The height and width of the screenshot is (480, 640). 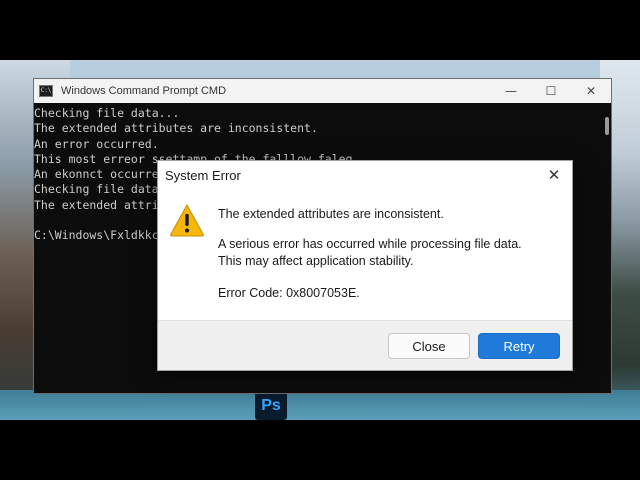 What do you see at coordinates (591, 91) in the screenshot?
I see `cmd-close-button: ✕` at bounding box center [591, 91].